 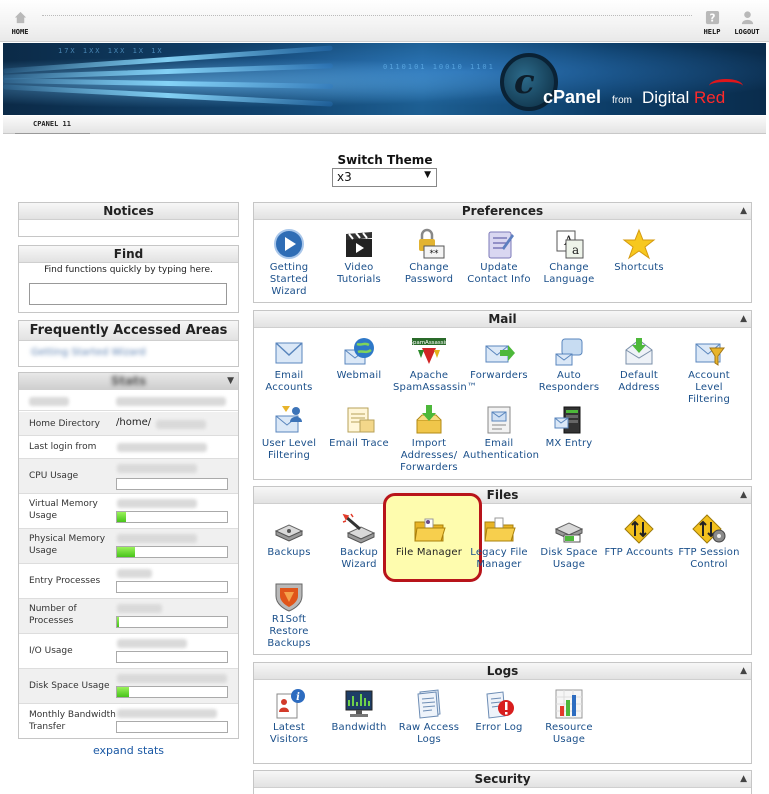 I want to click on stats-header: Stats ▼, so click(x=128, y=381).